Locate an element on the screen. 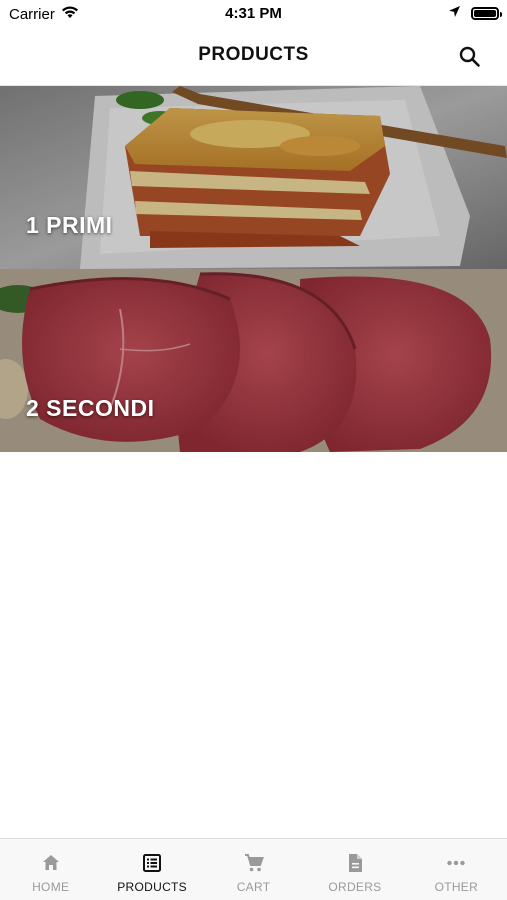 This screenshot has width=507, height=900. status-time: 4:31 PM is located at coordinates (253, 13).